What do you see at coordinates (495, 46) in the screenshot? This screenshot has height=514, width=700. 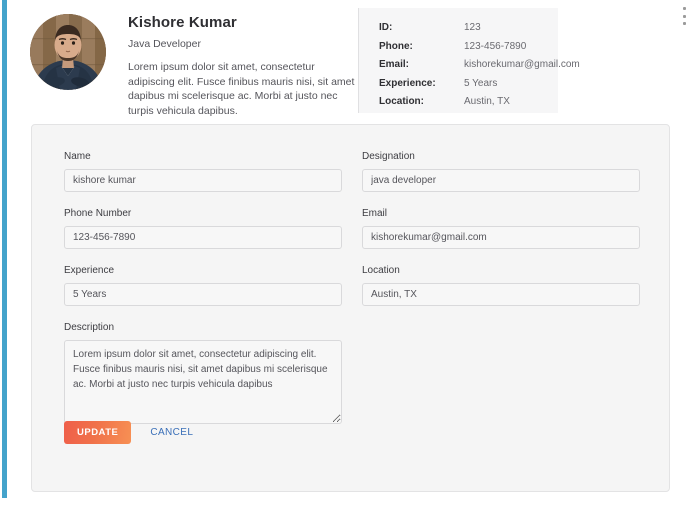 I see `info-value: 123-456-7890` at bounding box center [495, 46].